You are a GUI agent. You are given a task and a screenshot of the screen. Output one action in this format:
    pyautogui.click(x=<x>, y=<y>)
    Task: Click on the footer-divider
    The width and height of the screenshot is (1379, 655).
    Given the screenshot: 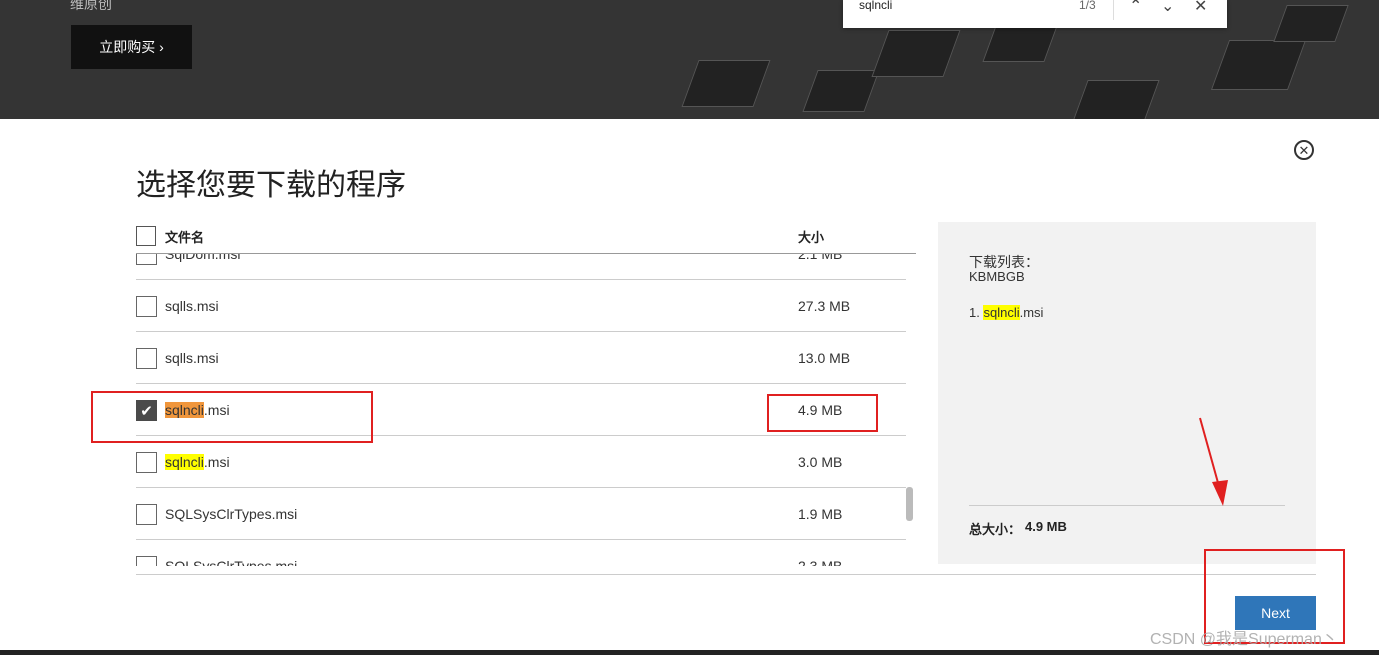 What is the action you would take?
    pyautogui.click(x=726, y=574)
    